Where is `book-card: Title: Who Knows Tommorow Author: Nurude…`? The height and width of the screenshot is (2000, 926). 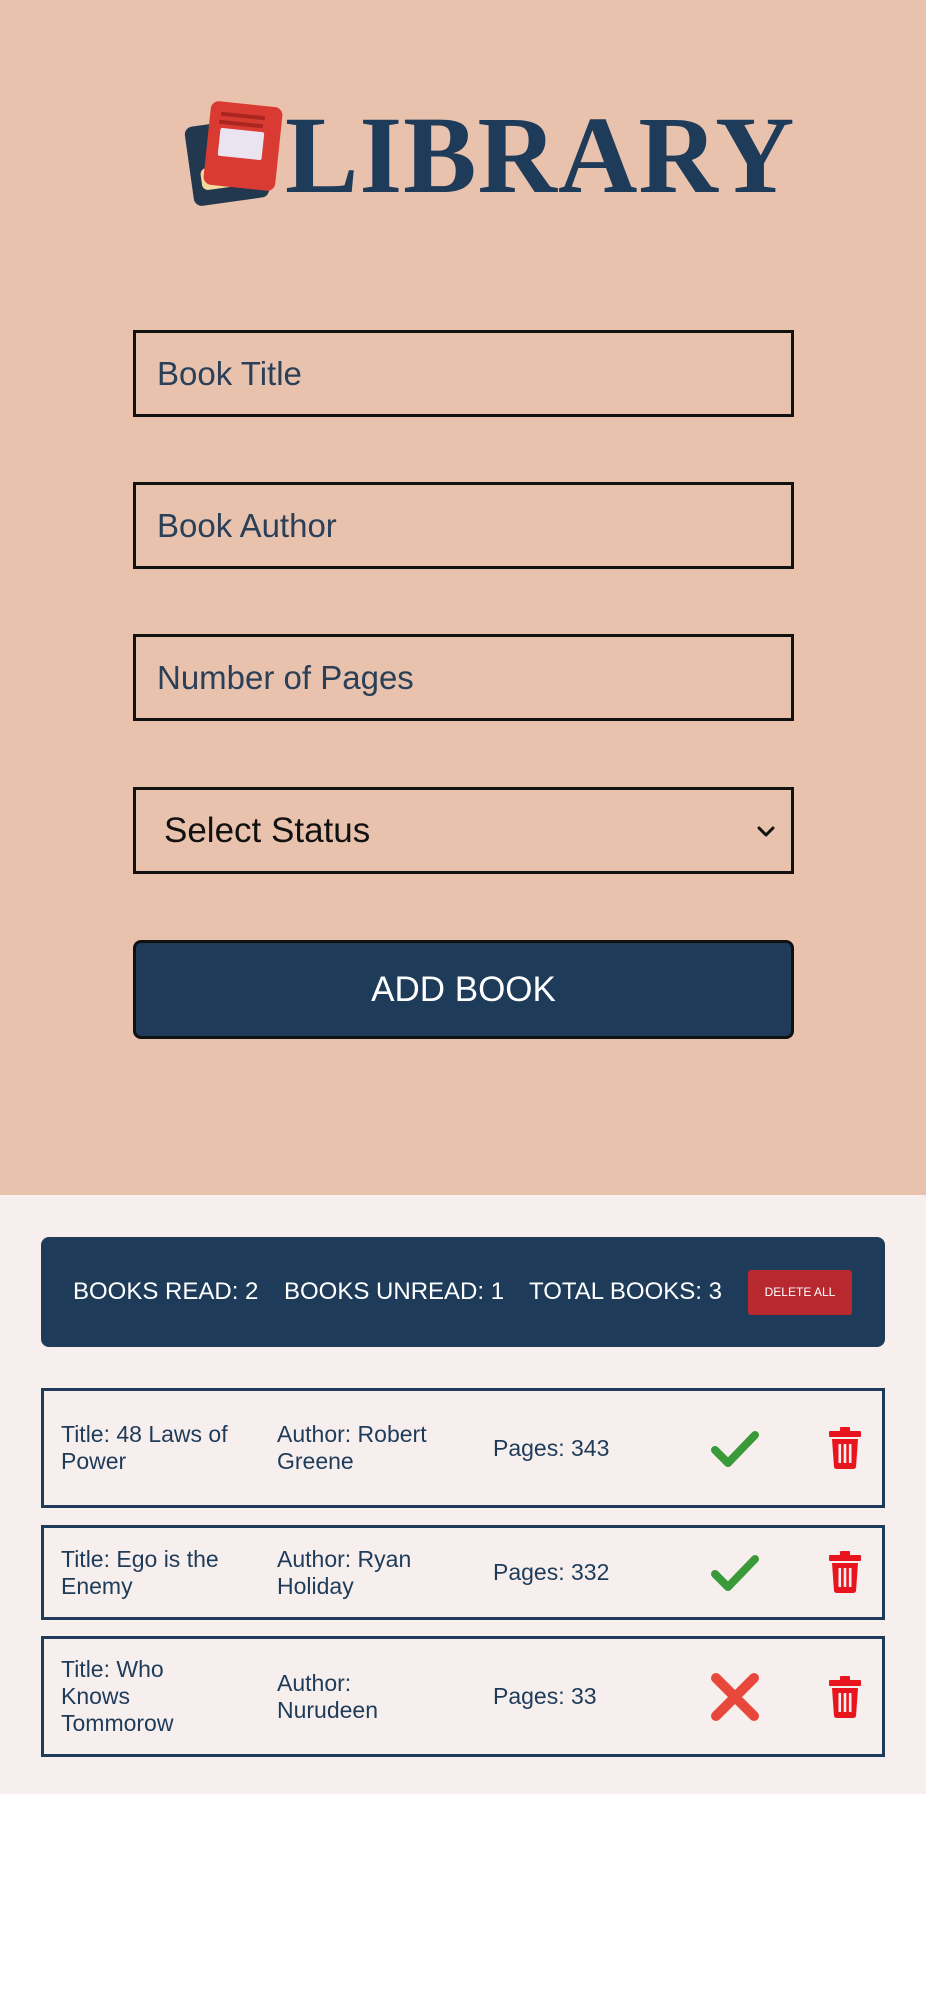 book-card: Title: Who Knows Tommorow Author: Nurude… is located at coordinates (463, 1696).